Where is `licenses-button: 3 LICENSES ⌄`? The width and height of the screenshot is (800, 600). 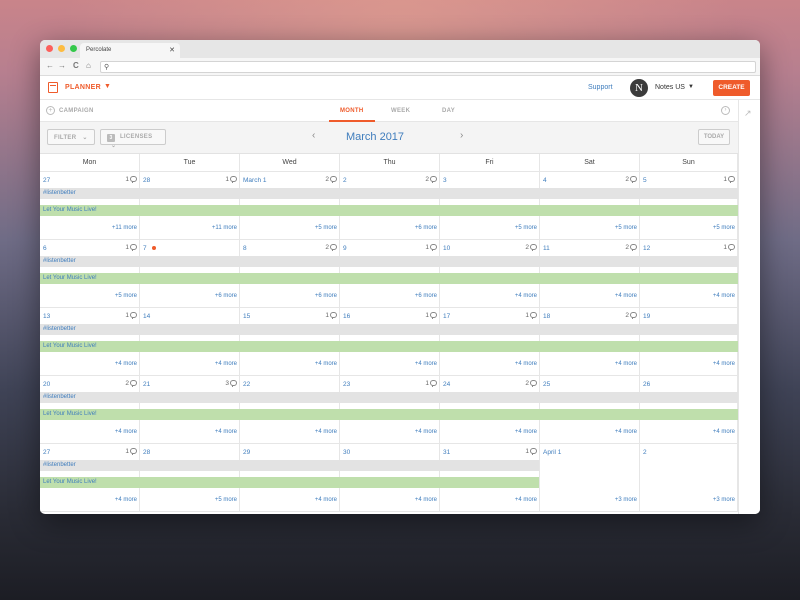
licenses-button: 3 LICENSES ⌄ is located at coordinates (133, 139).